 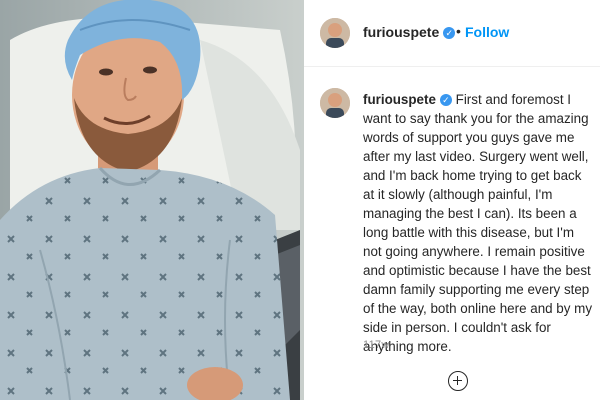 What do you see at coordinates (458, 381) in the screenshot?
I see `plus-circle-icon` at bounding box center [458, 381].